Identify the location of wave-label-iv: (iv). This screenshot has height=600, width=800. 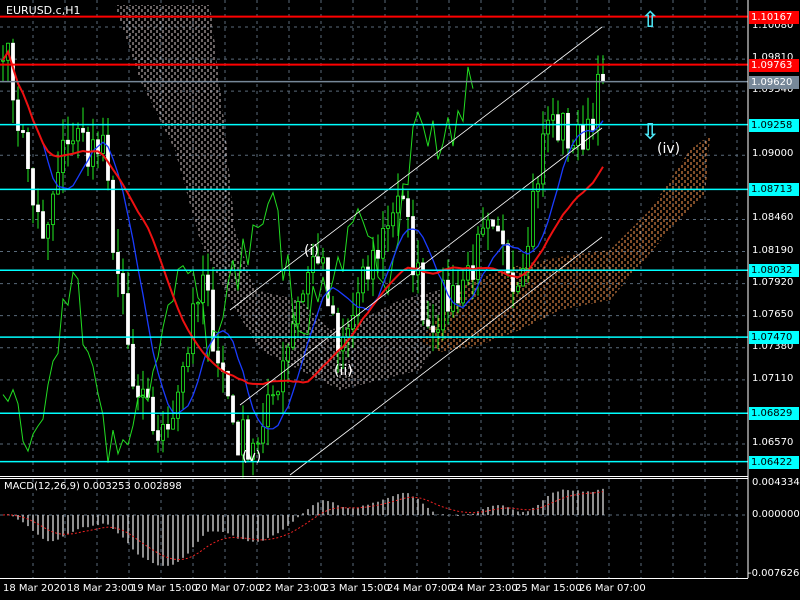
(669, 149).